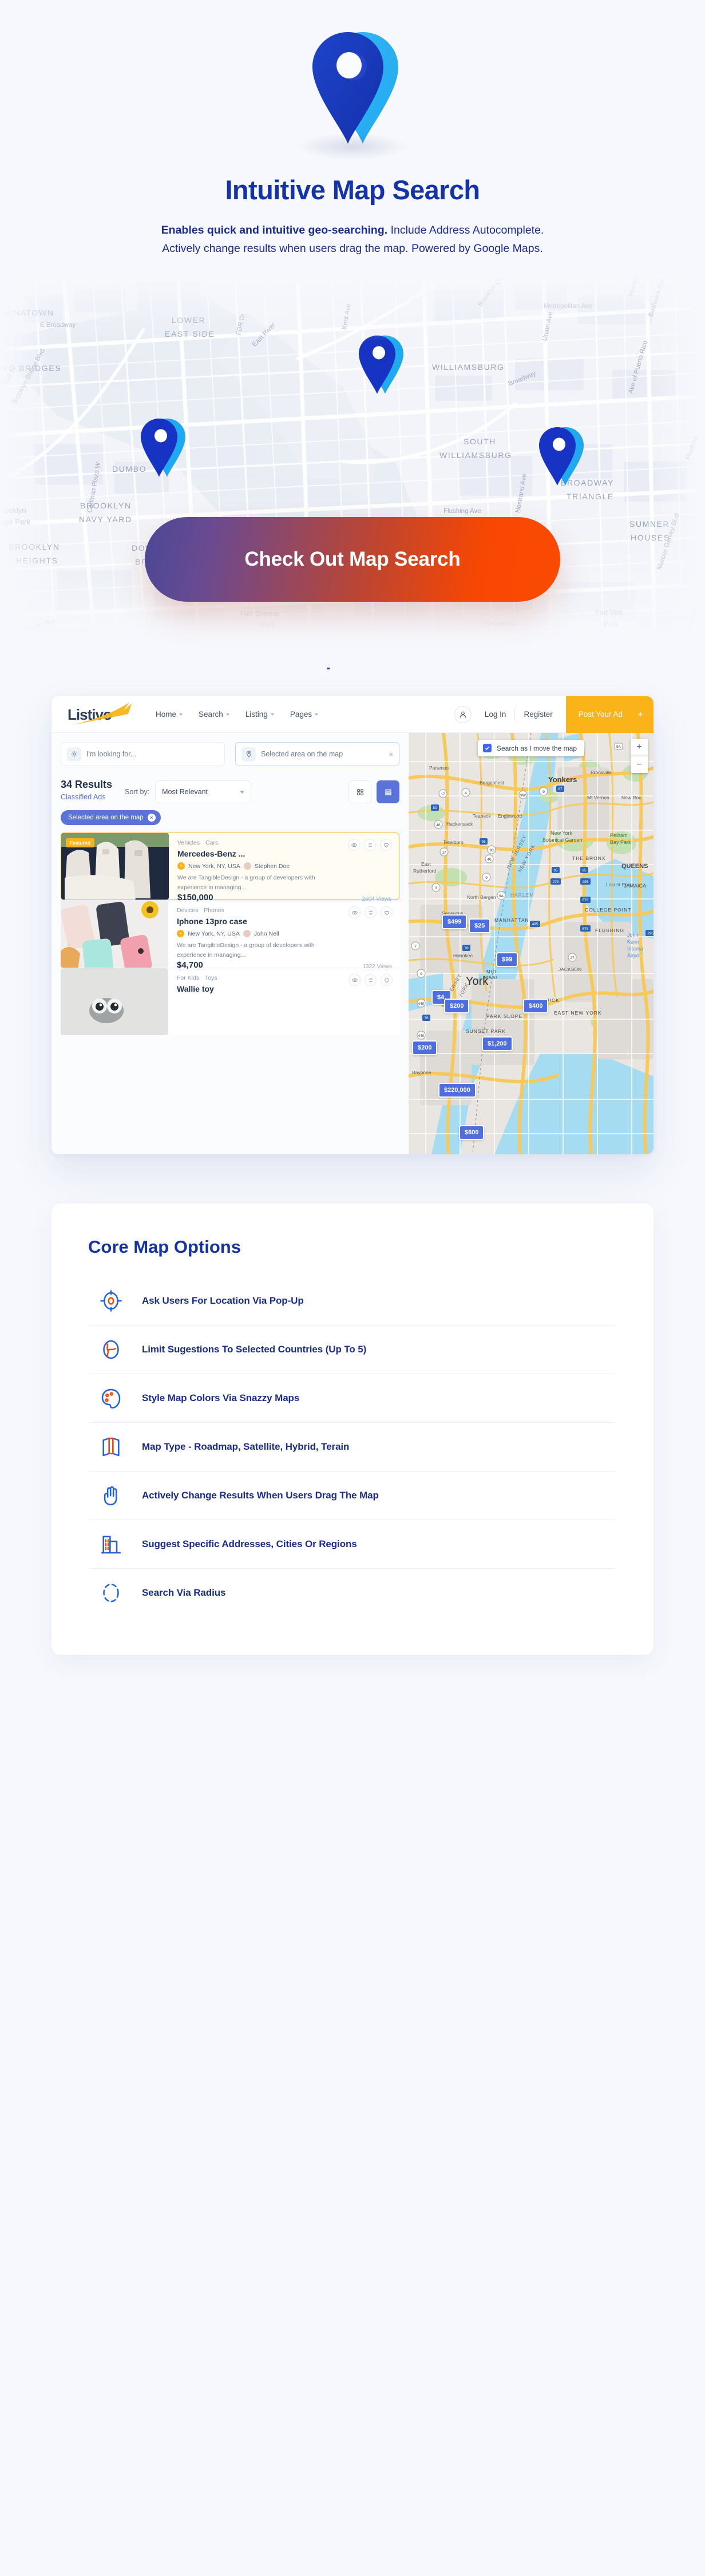 This screenshot has width=705, height=2576. I want to click on svg-text: 78, so click(426, 1018).